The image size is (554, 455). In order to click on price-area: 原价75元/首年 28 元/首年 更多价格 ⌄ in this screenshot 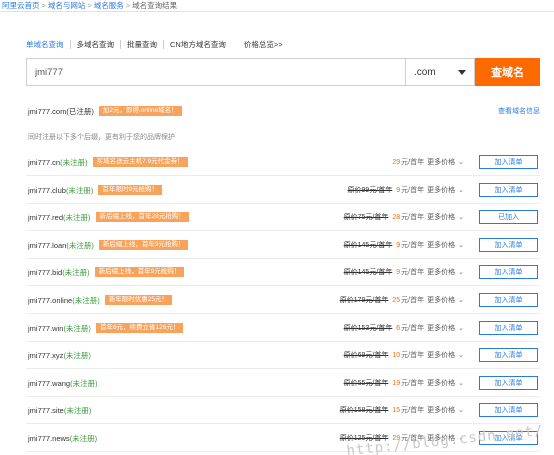, I will do `click(404, 217)`.